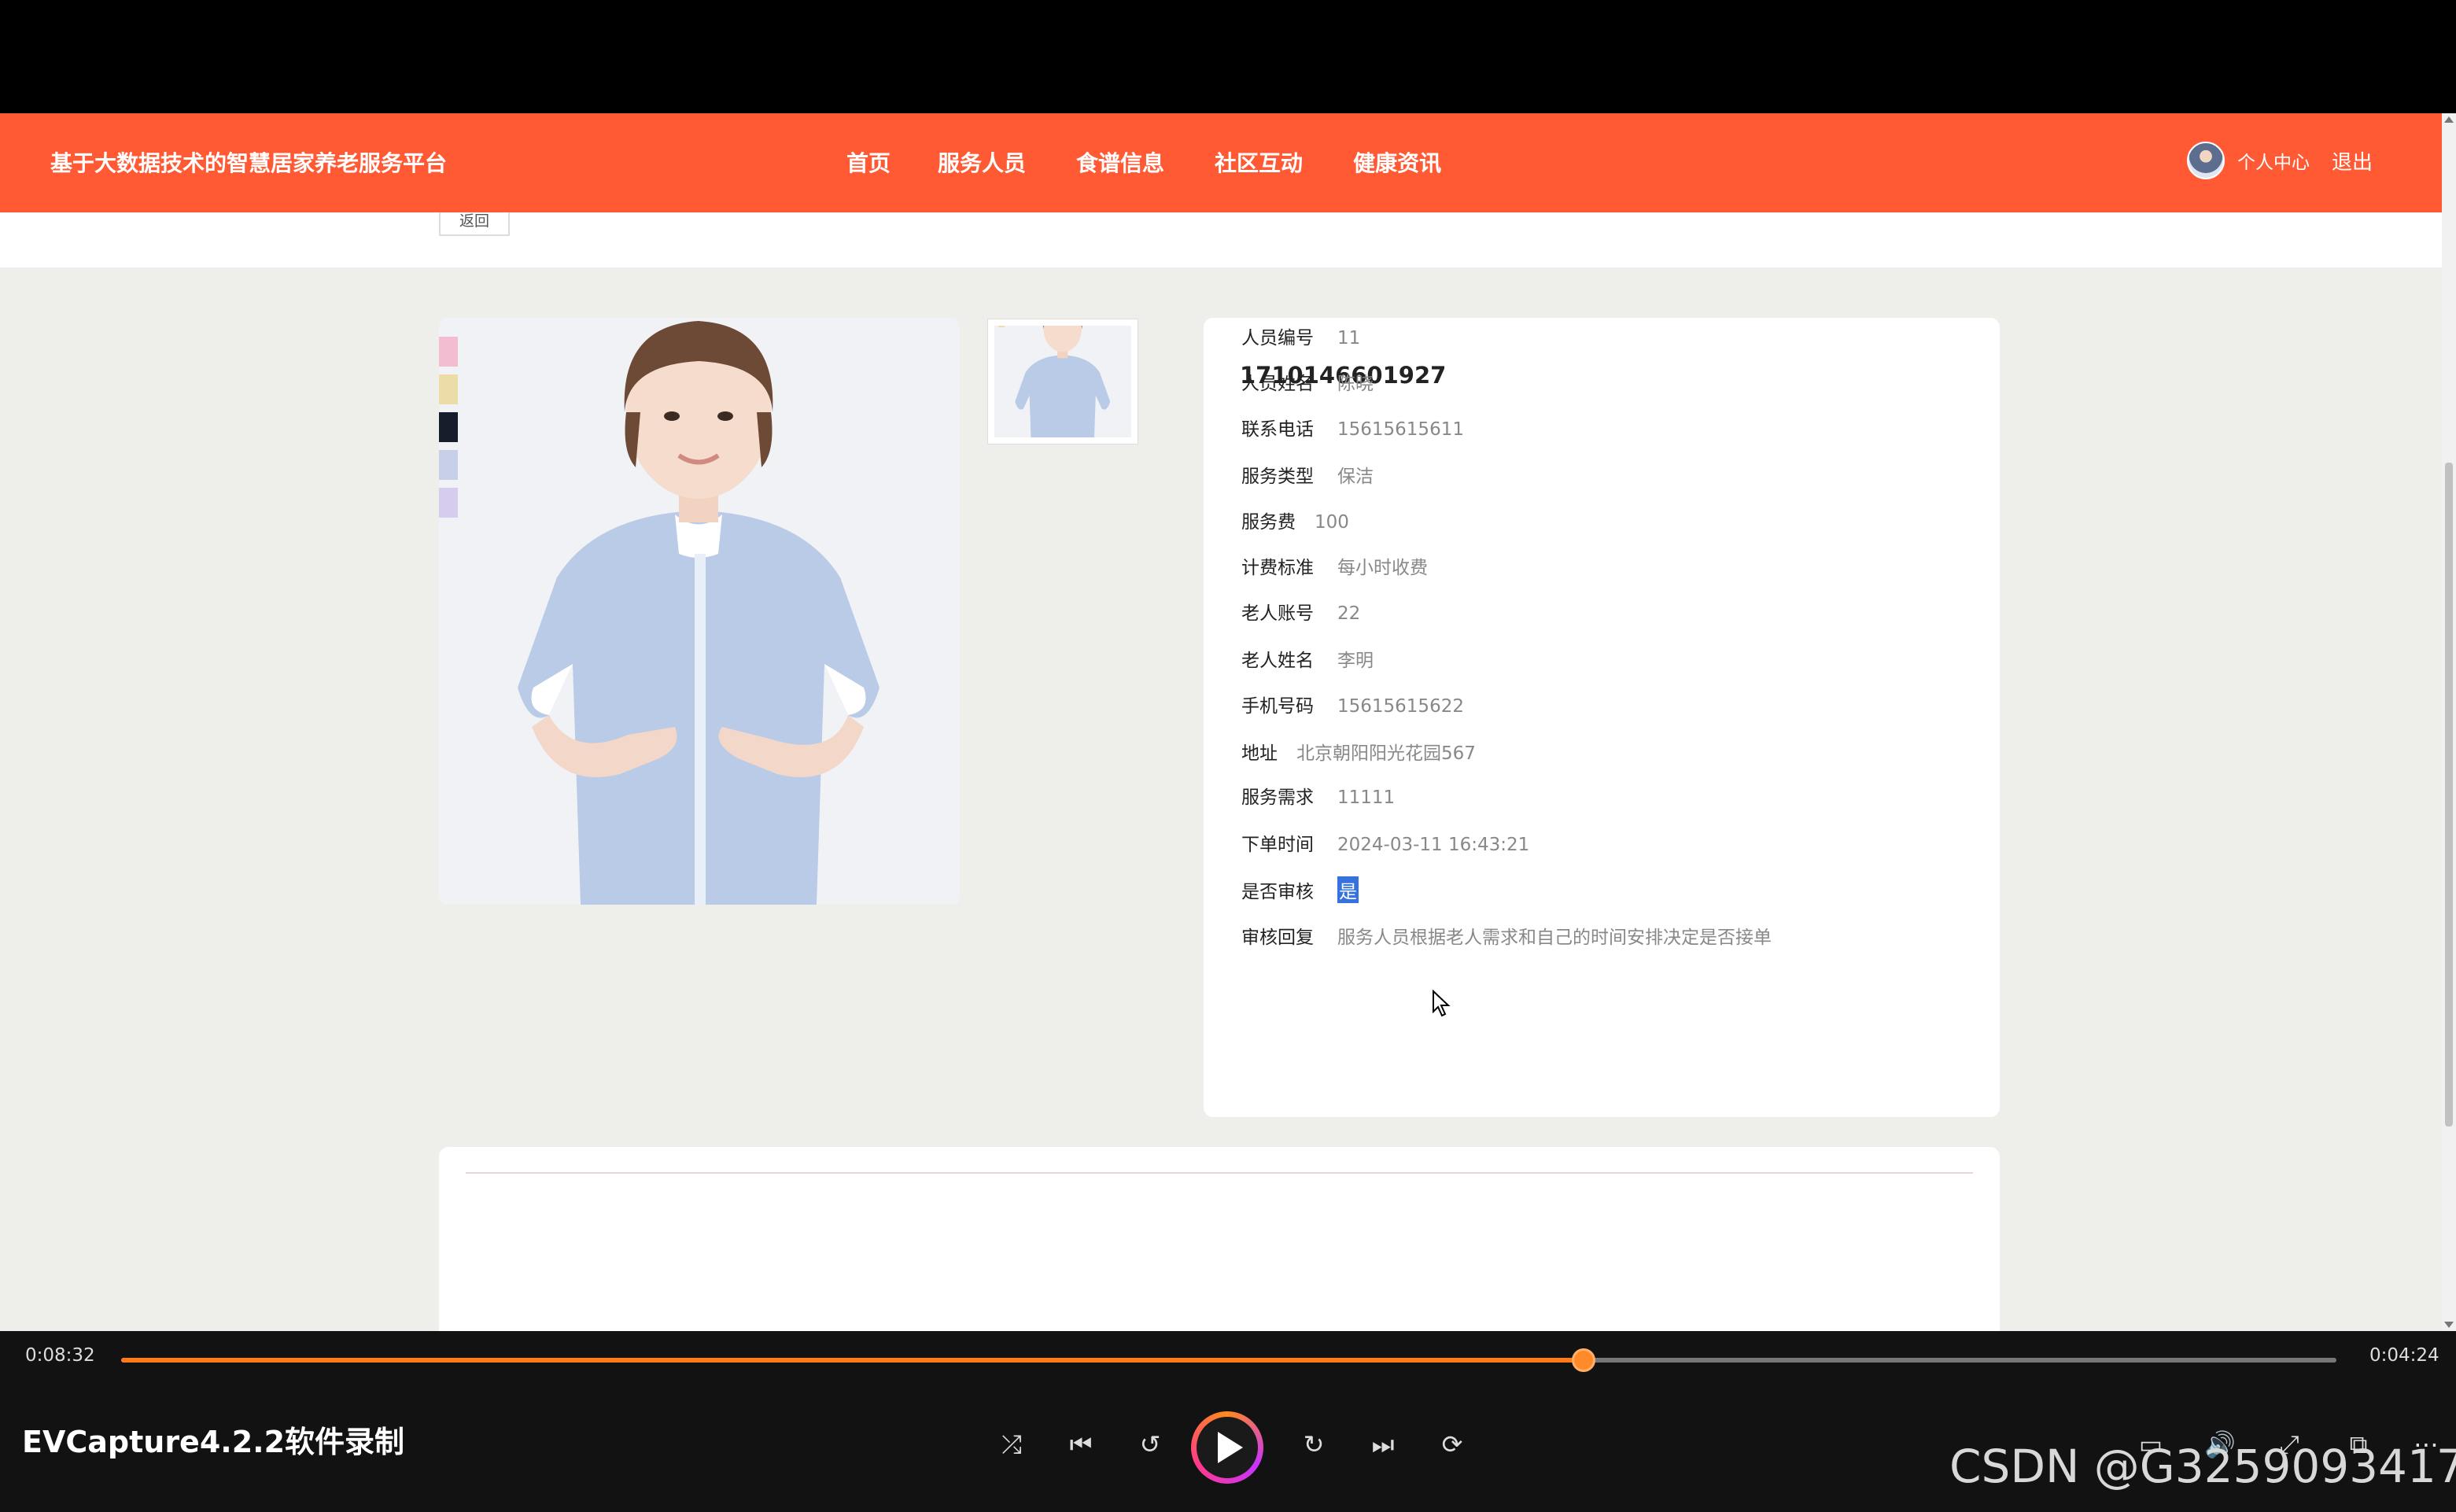  Describe the element at coordinates (1452, 1444) in the screenshot. I see `repeat-icon: ⟳` at that location.